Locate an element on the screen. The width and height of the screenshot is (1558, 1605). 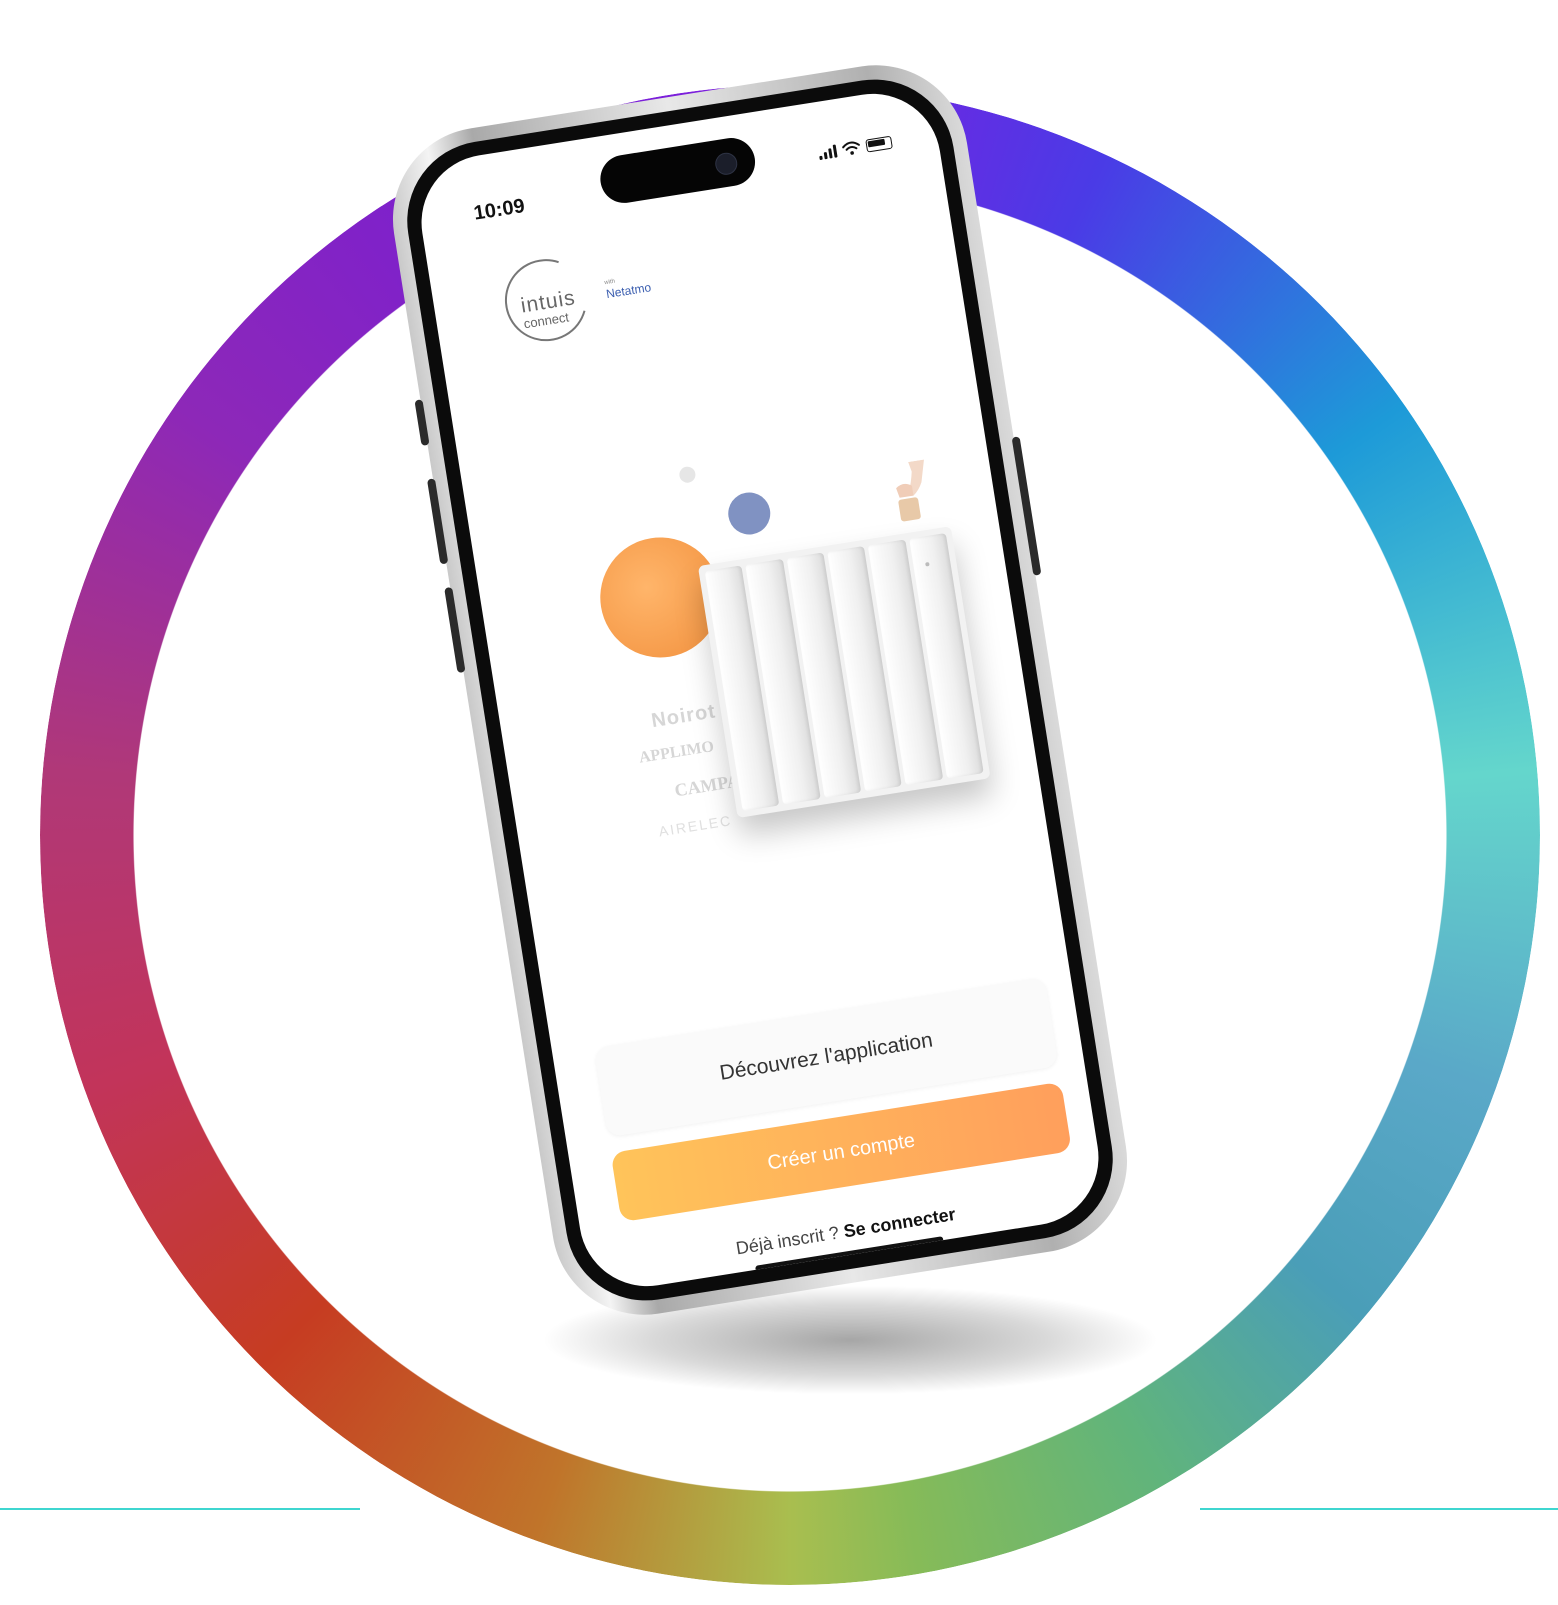
hand-illustration is located at coordinates (910, 490).